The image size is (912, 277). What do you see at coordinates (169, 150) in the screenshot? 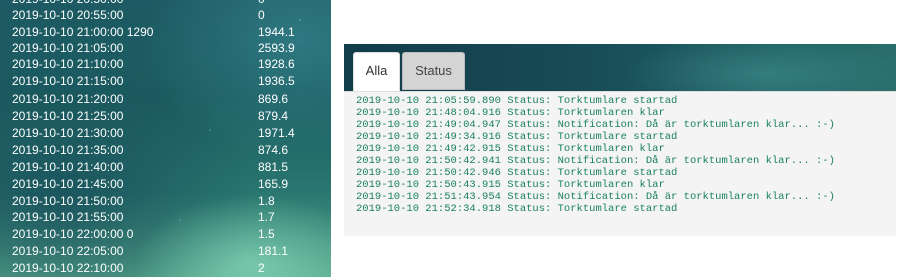
I see `table-row: 2019-10-10 21:35:00 874.6` at bounding box center [169, 150].